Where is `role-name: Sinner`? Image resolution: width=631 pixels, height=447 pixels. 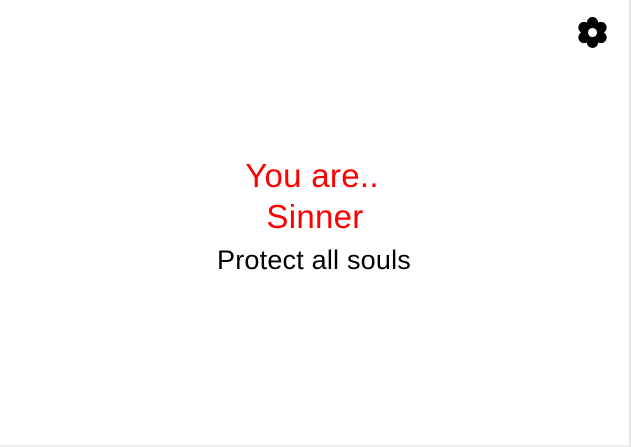
role-name: Sinner is located at coordinates (315, 216).